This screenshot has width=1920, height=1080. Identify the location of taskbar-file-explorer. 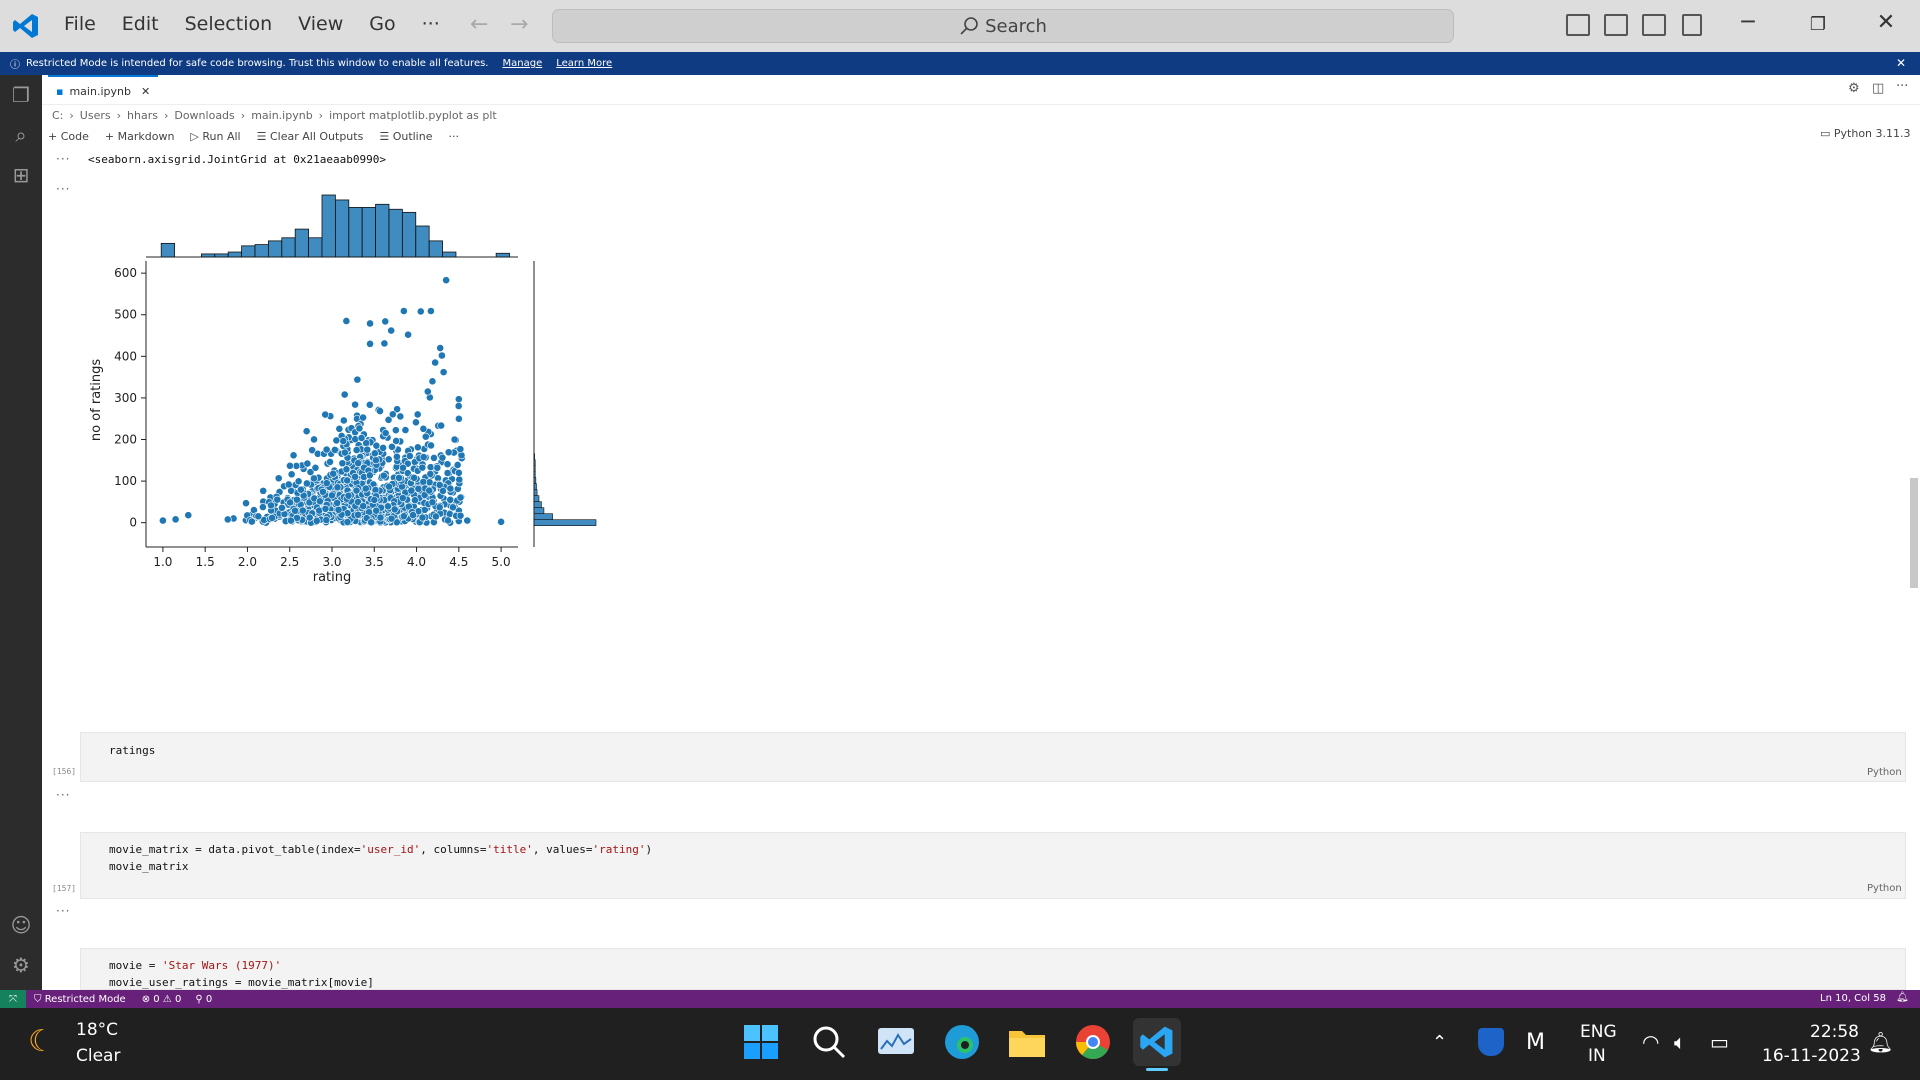
(1027, 1042).